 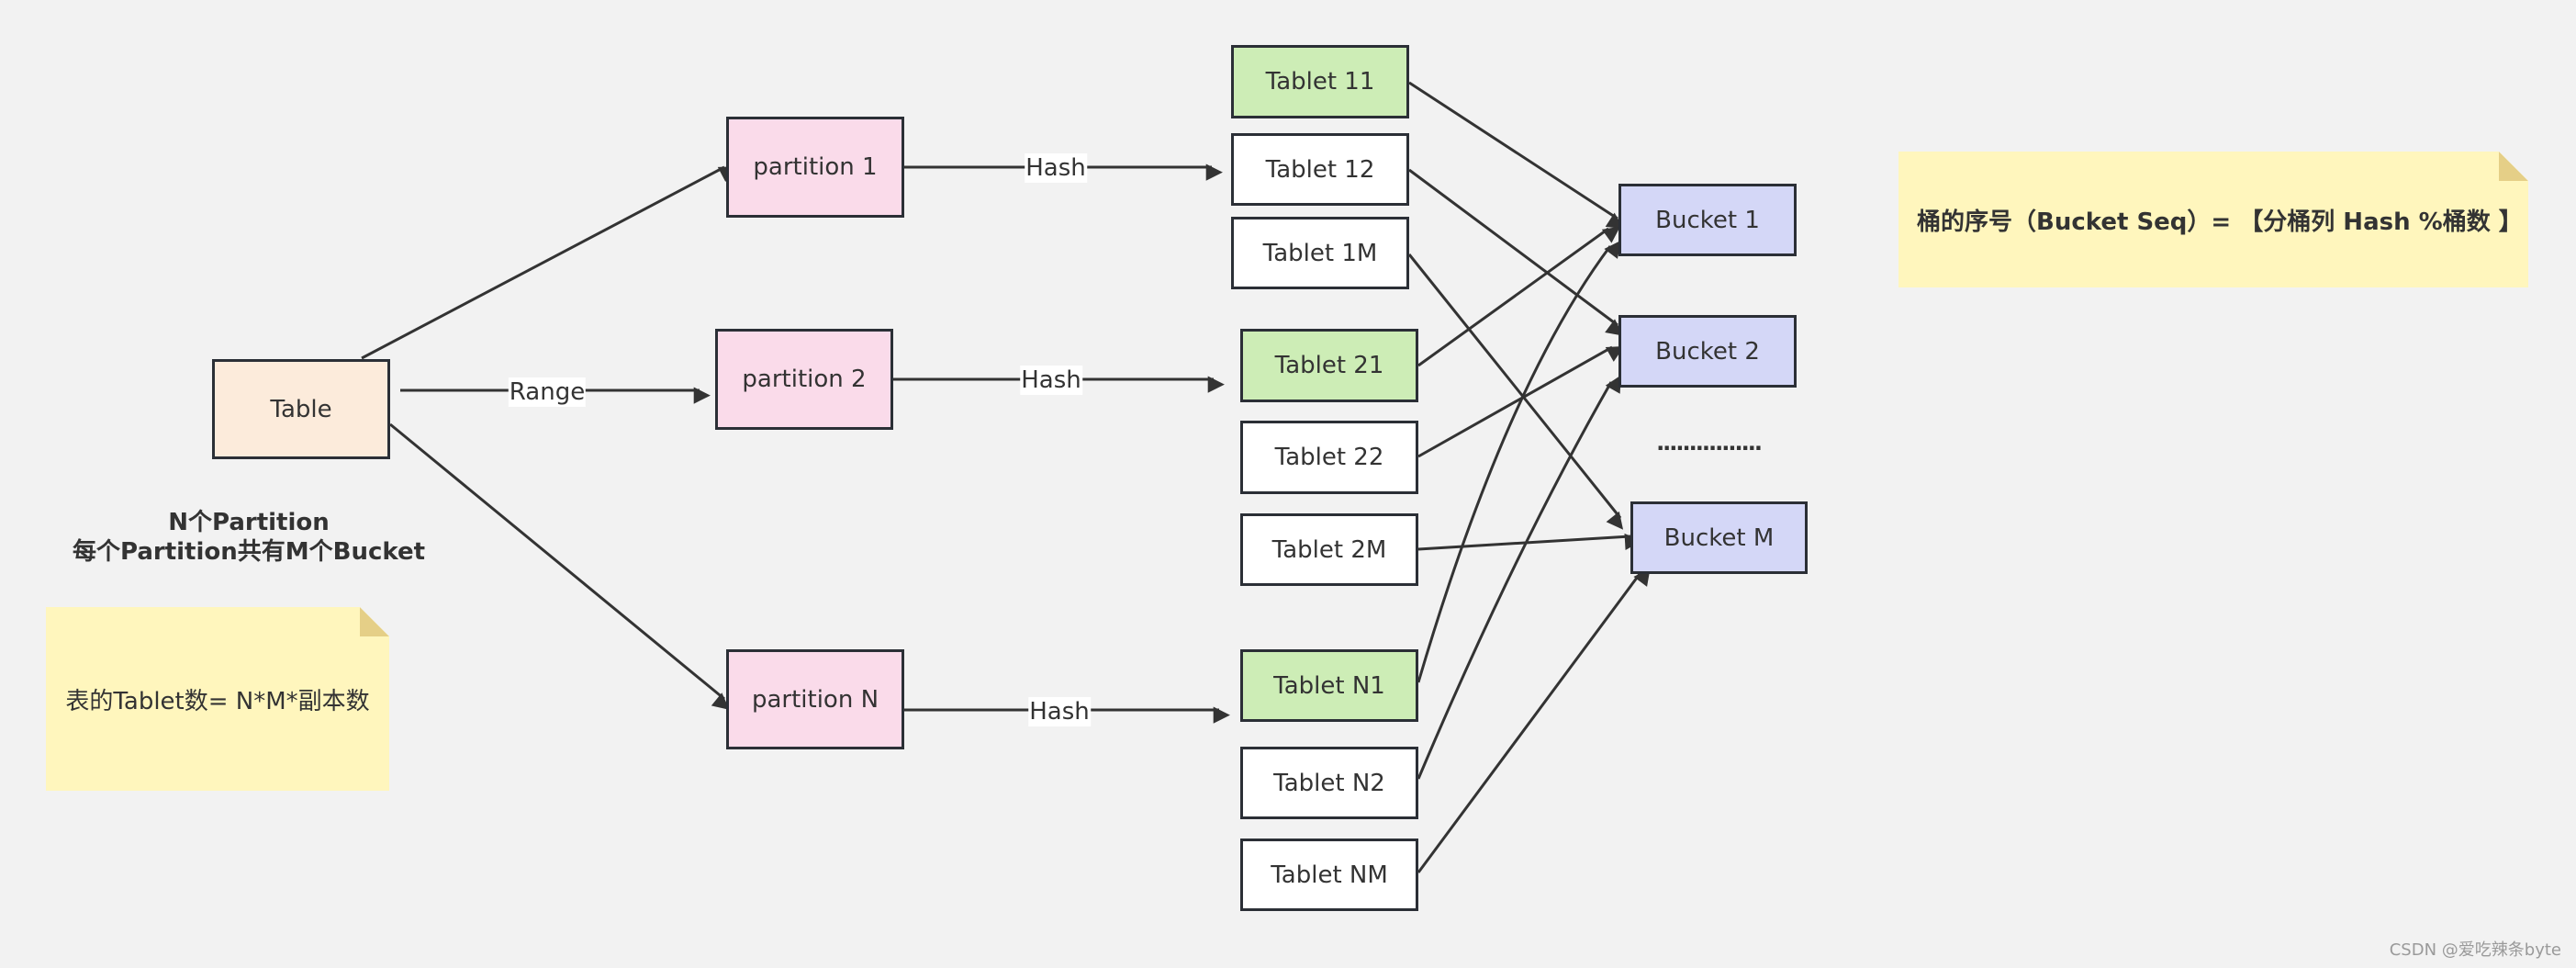 I want to click on tablet-22-label: Tablet 22, so click(x=1329, y=457).